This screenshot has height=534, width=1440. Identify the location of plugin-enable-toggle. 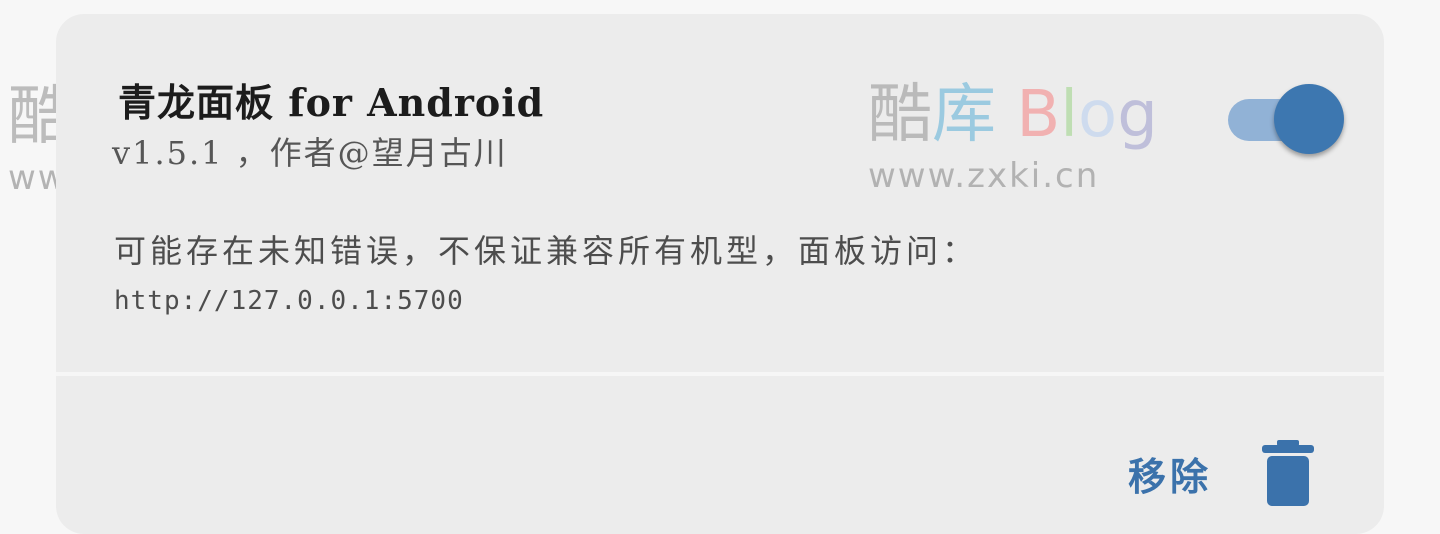
(1288, 122).